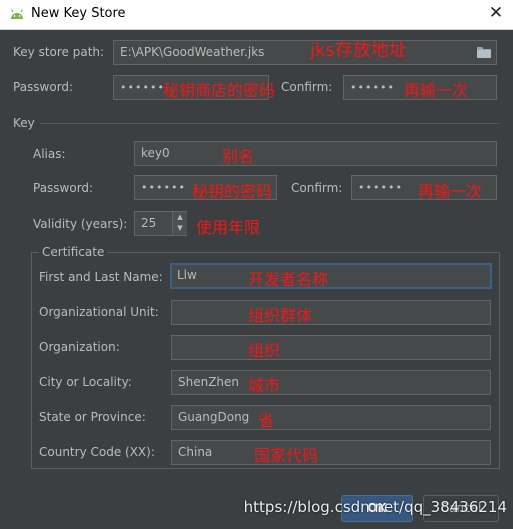 This screenshot has width=513, height=529. I want to click on city-input: ShenZhen, so click(331, 382).